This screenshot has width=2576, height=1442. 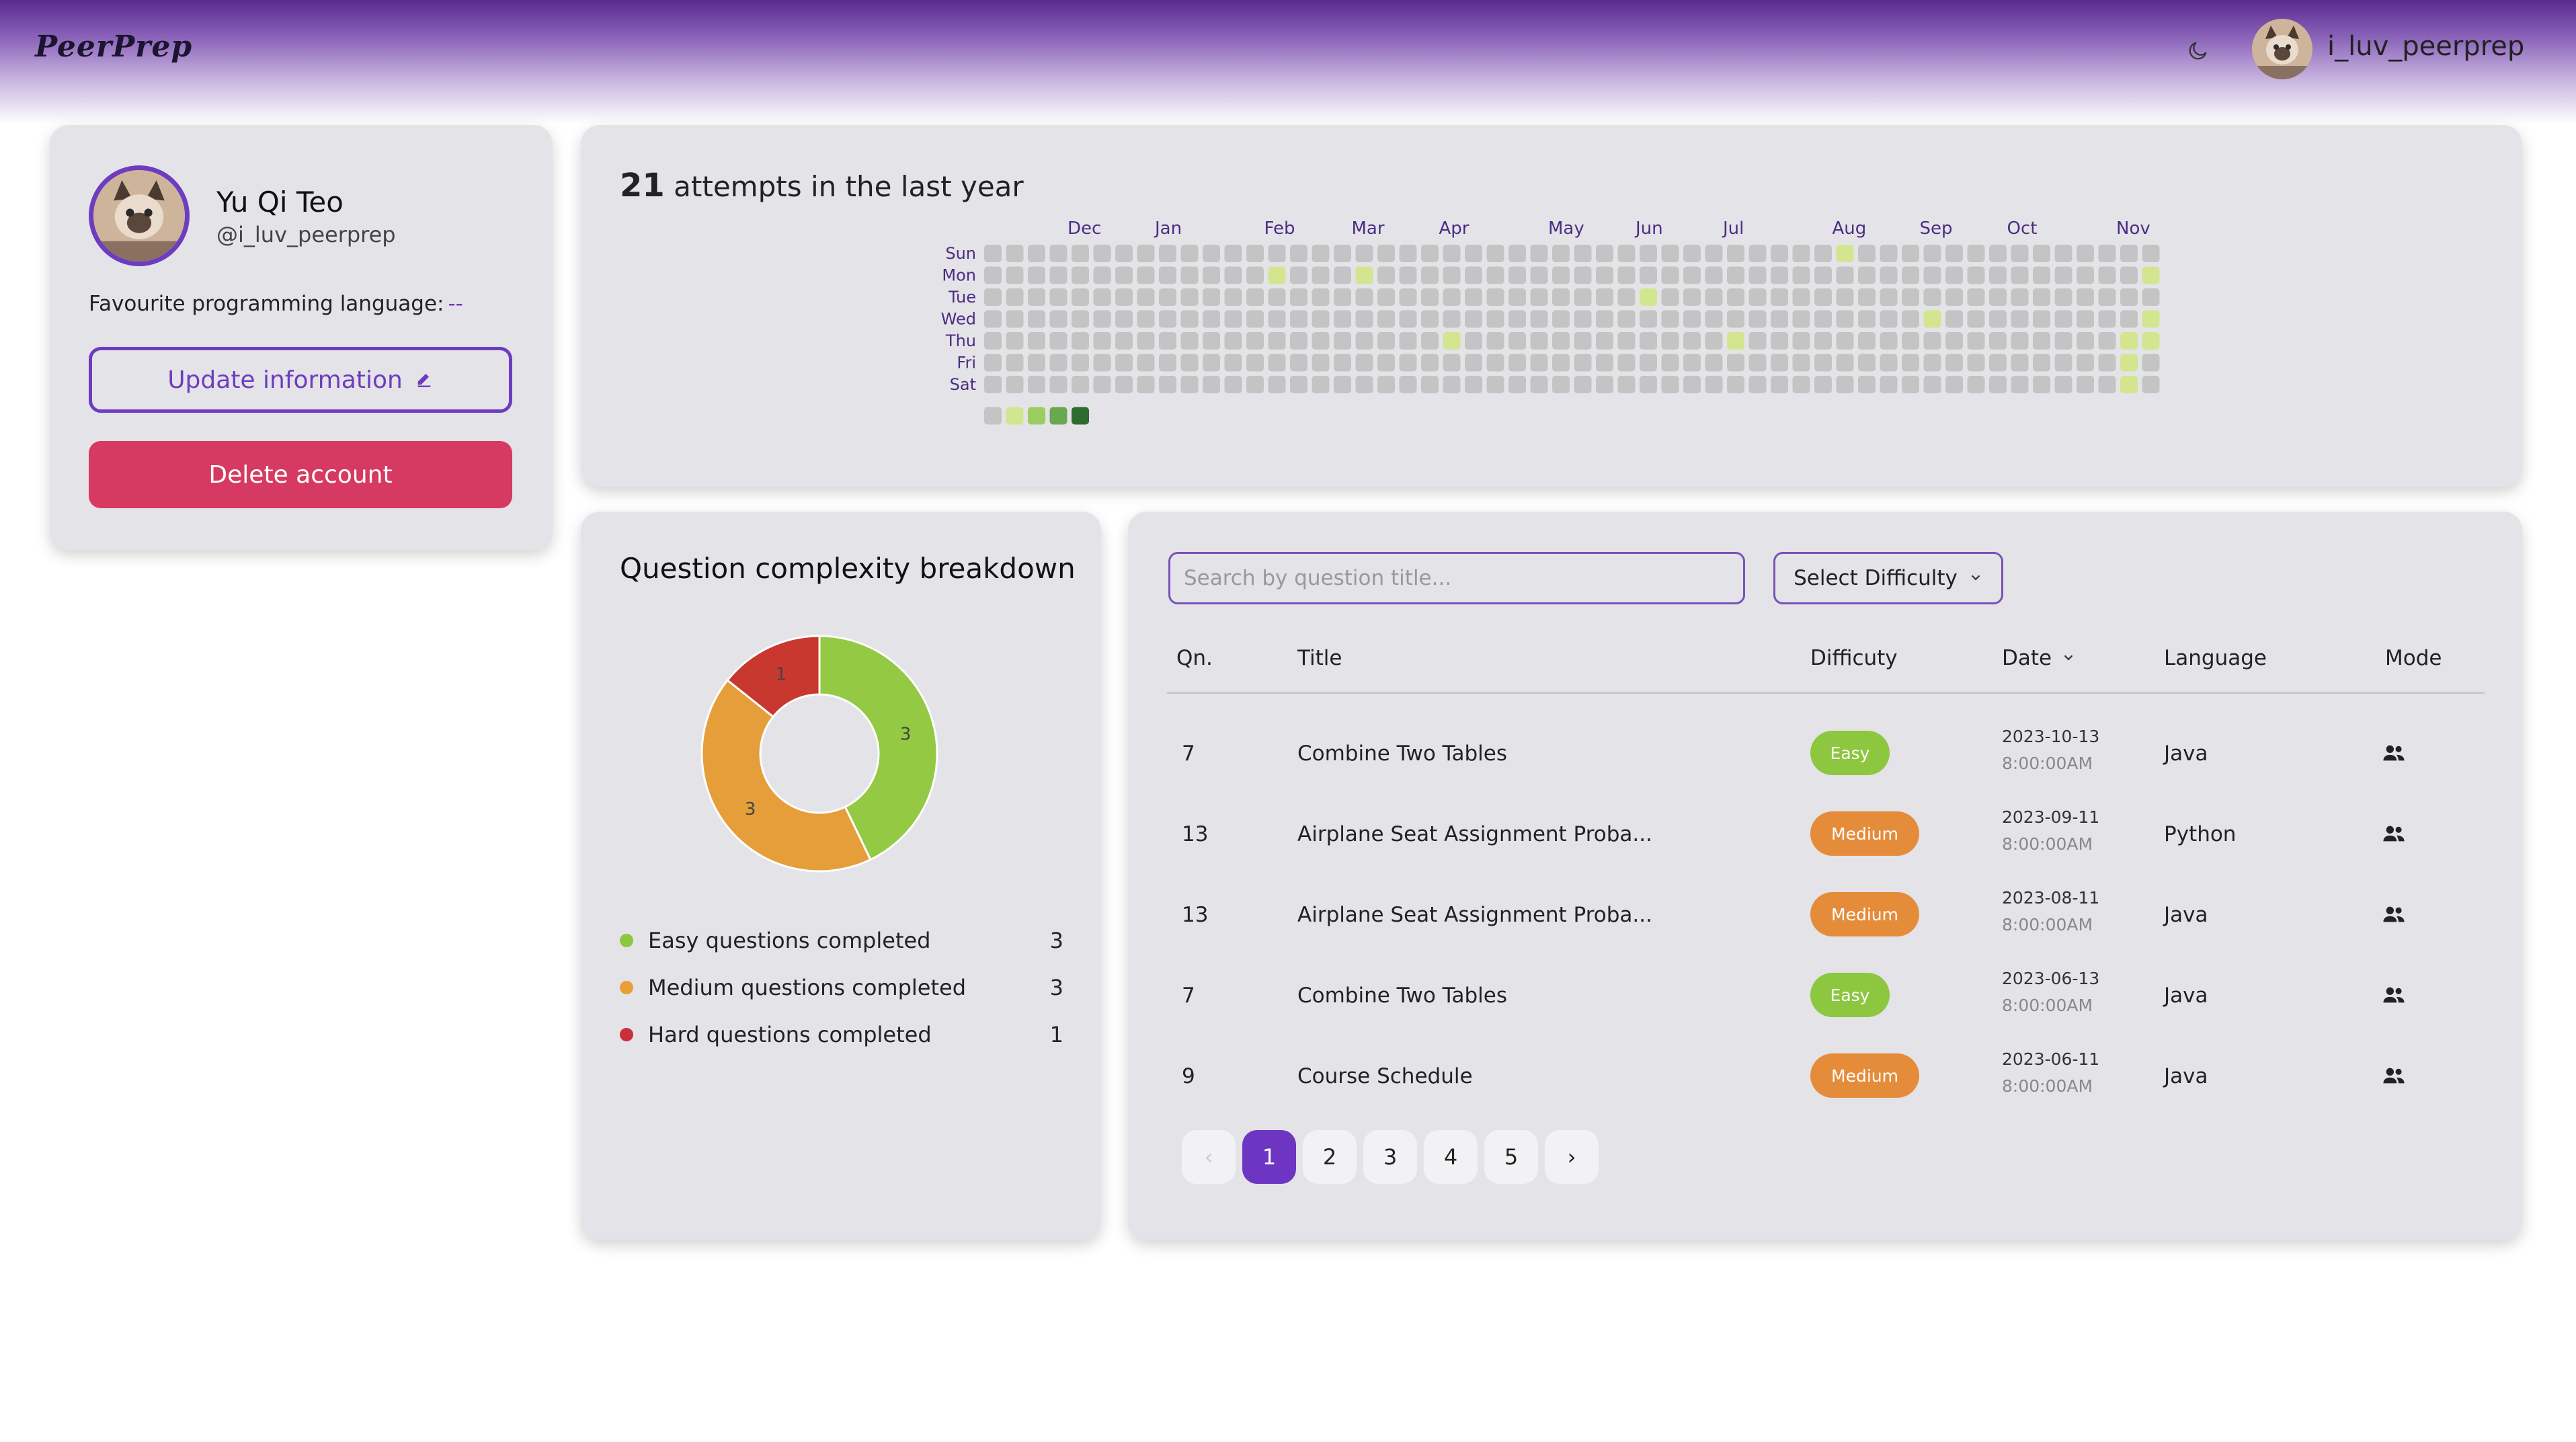 I want to click on pagination-page-2: 2, so click(x=1330, y=1157).